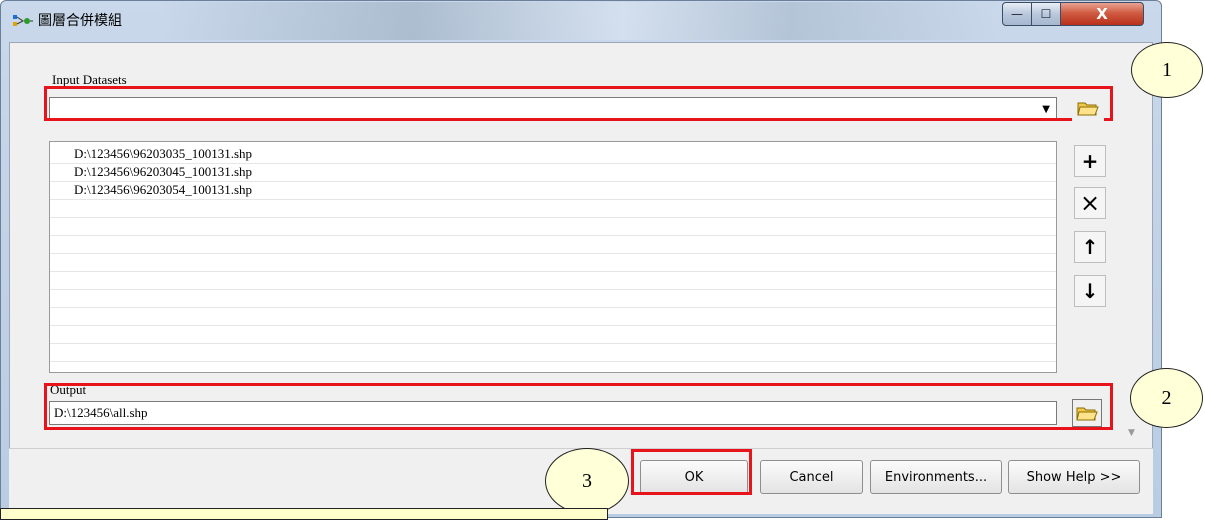 This screenshot has height=520, width=1205. Describe the element at coordinates (1046, 14) in the screenshot. I see `maximize-button: ☐` at that location.